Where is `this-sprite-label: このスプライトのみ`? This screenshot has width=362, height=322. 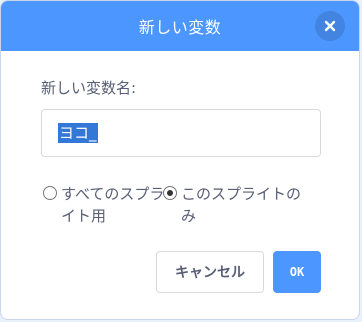
this-sprite-label: このスプライトのみ is located at coordinates (241, 205).